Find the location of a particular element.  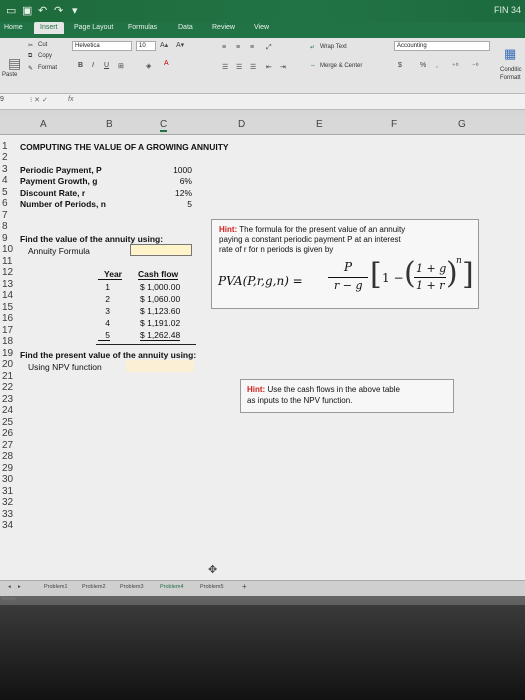

row-number: 22 is located at coordinates (9, 387).